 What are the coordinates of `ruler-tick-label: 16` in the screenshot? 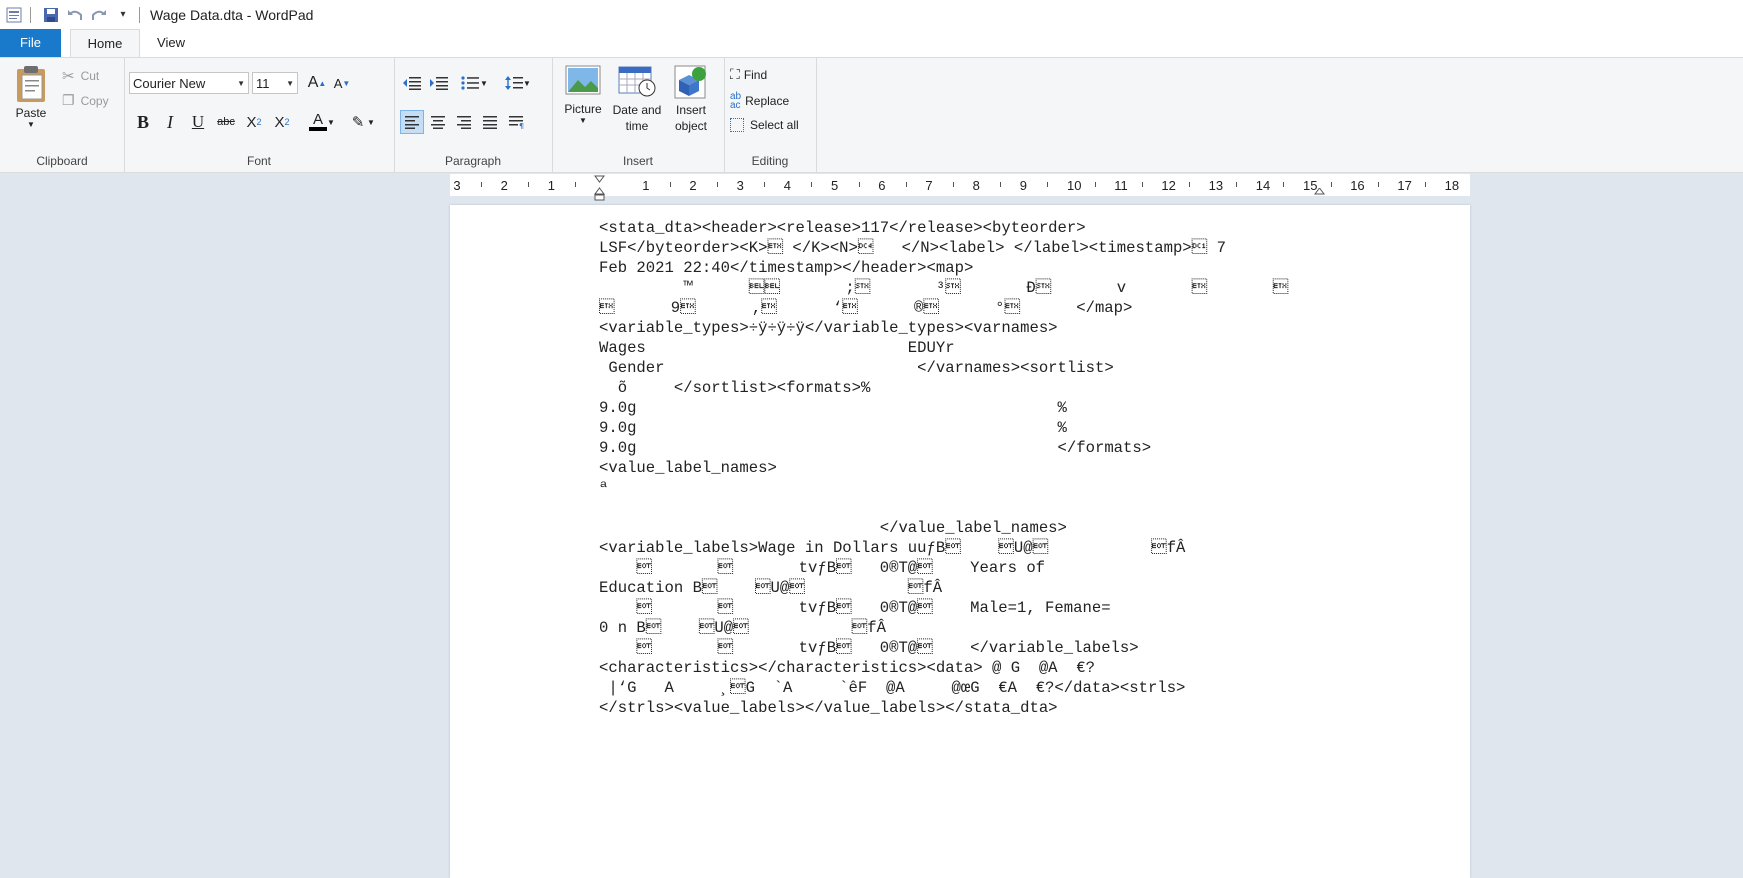 It's located at (1357, 185).